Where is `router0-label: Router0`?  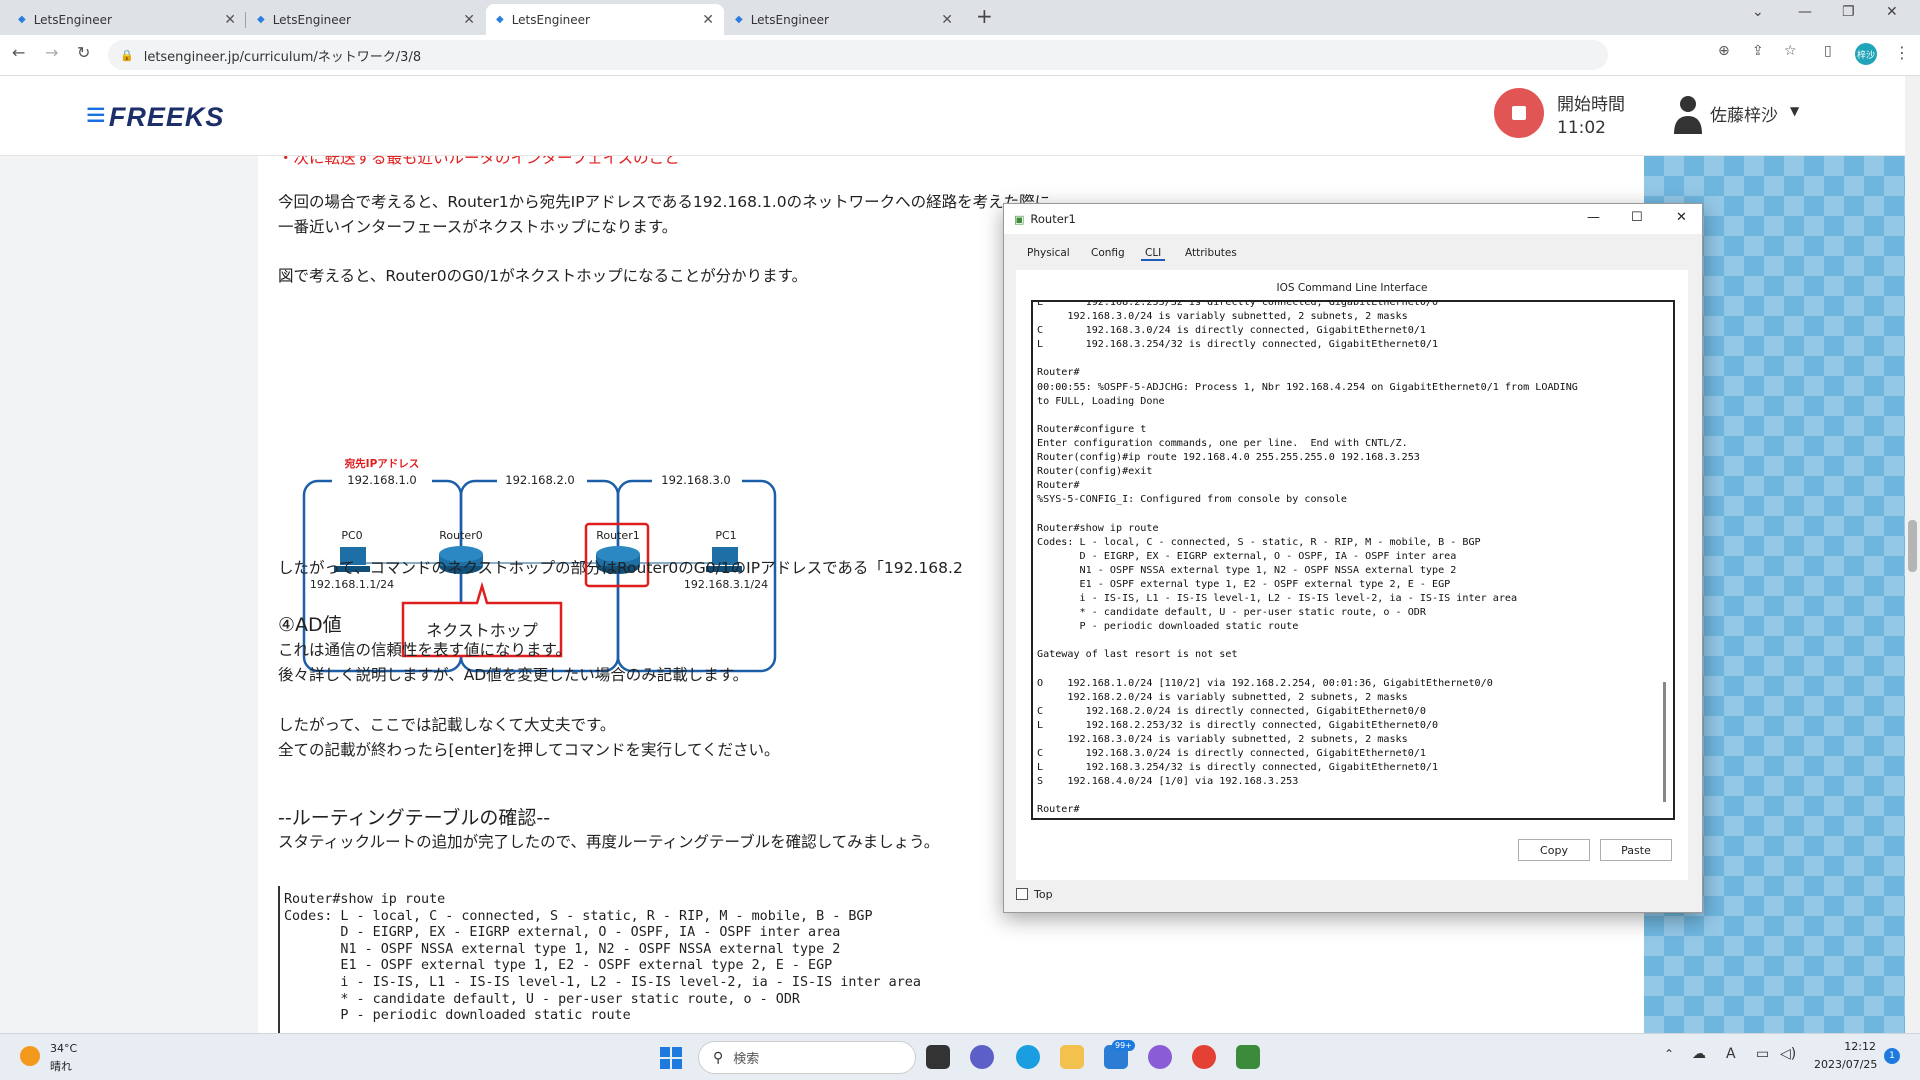 router0-label: Router0 is located at coordinates (460, 535).